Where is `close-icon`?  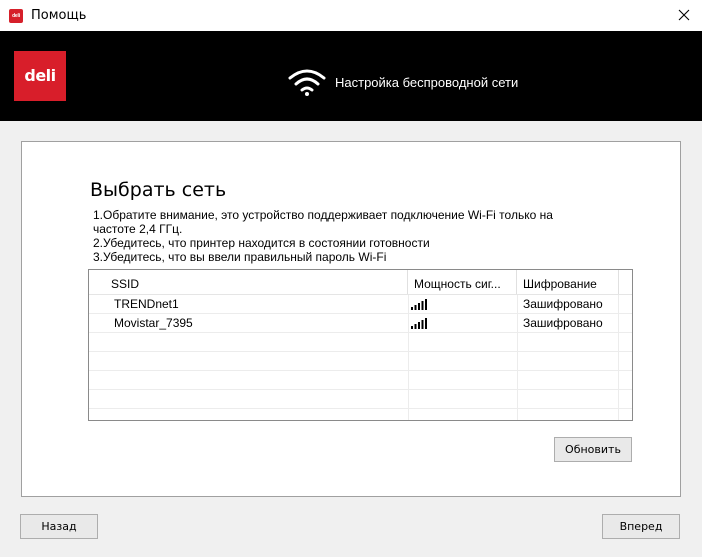
close-icon is located at coordinates (684, 15).